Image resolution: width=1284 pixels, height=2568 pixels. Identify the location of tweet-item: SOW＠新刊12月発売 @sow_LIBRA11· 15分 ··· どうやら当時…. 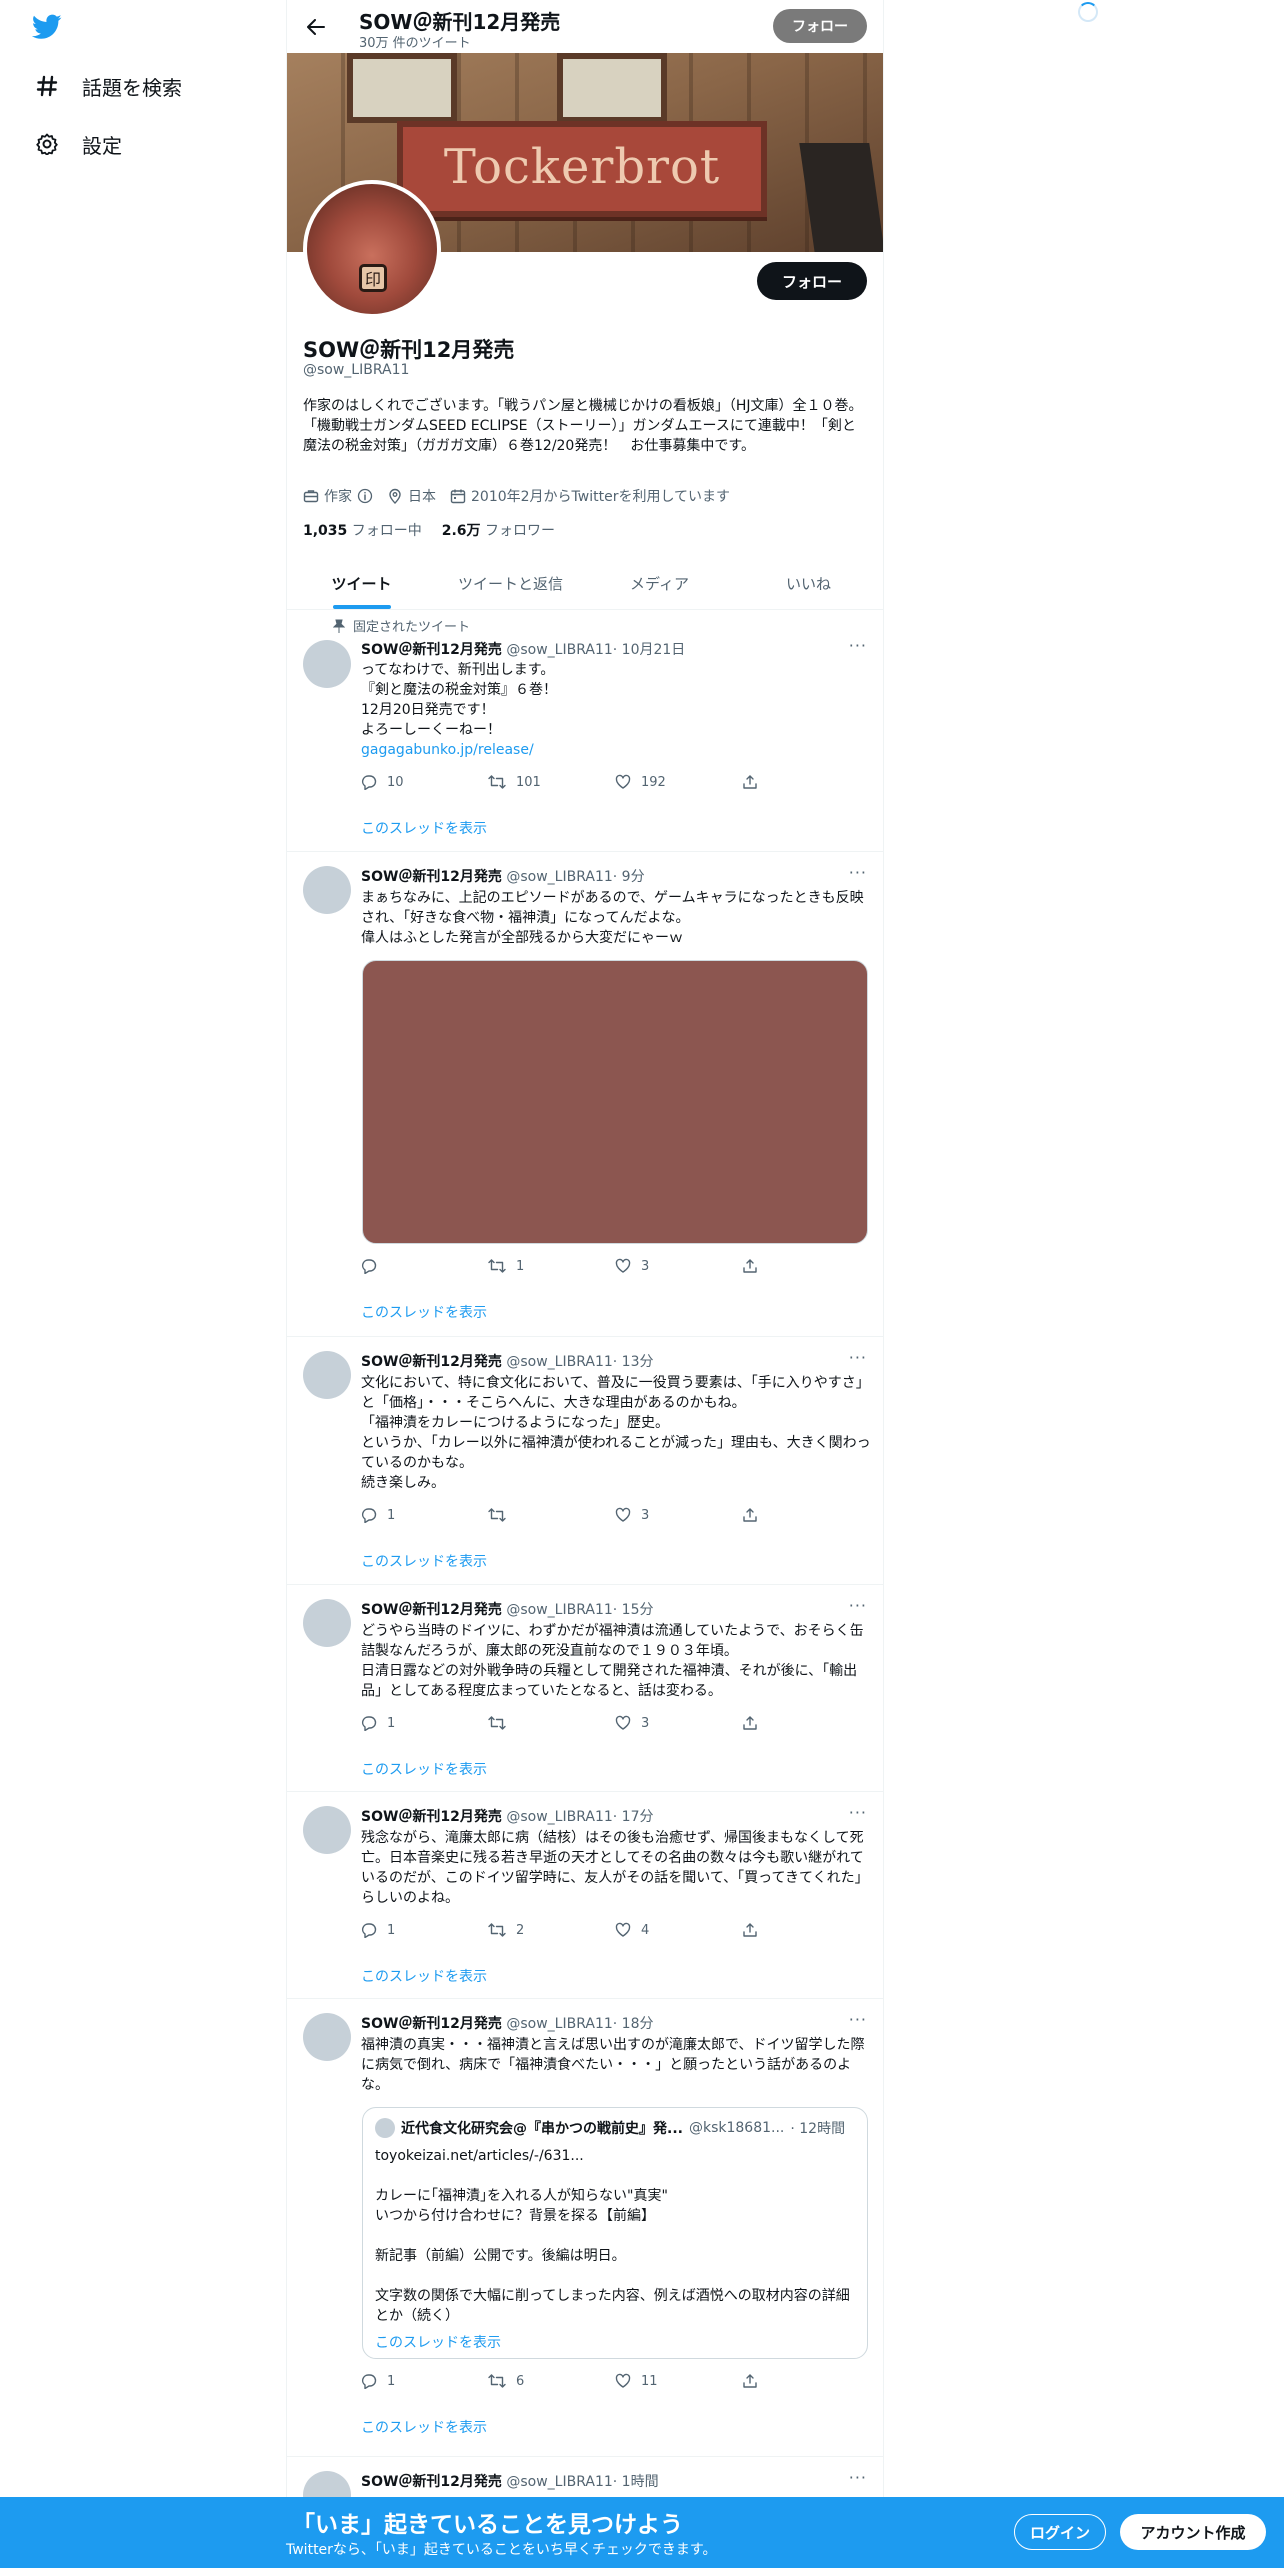
(585, 1688).